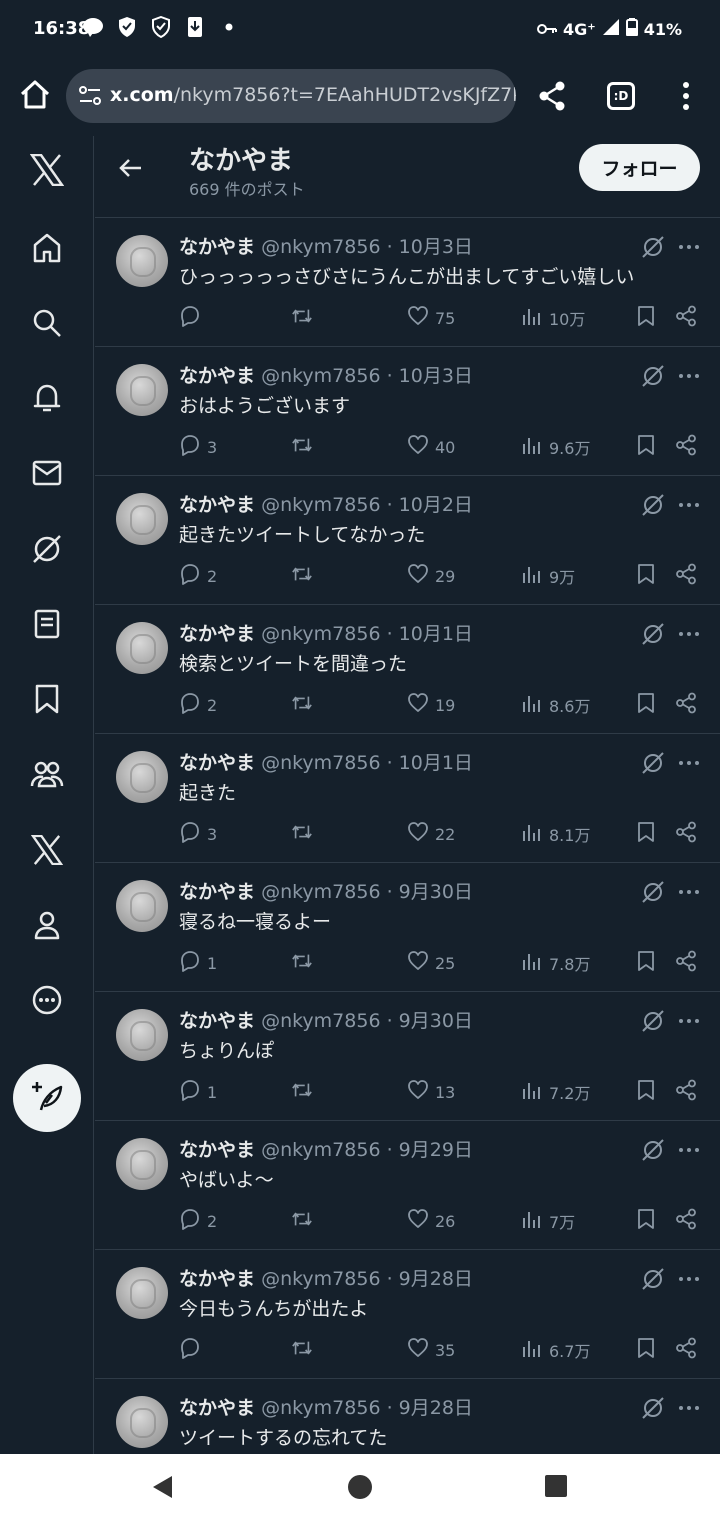 The width and height of the screenshot is (720, 1520). Describe the element at coordinates (431, 447) in the screenshot. I see `like-button: 40` at that location.